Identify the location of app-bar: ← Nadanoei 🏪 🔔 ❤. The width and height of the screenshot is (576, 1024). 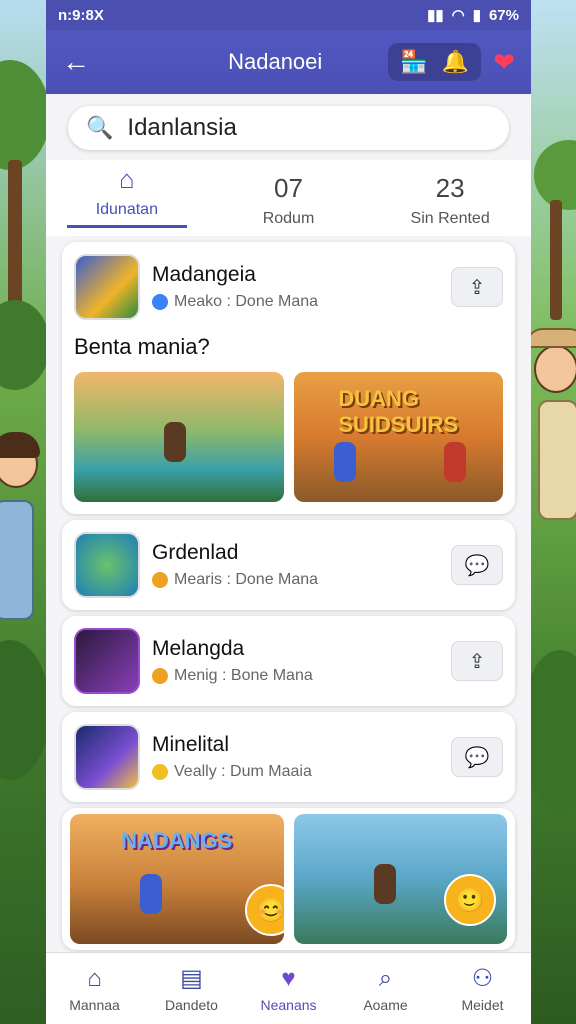
(288, 62).